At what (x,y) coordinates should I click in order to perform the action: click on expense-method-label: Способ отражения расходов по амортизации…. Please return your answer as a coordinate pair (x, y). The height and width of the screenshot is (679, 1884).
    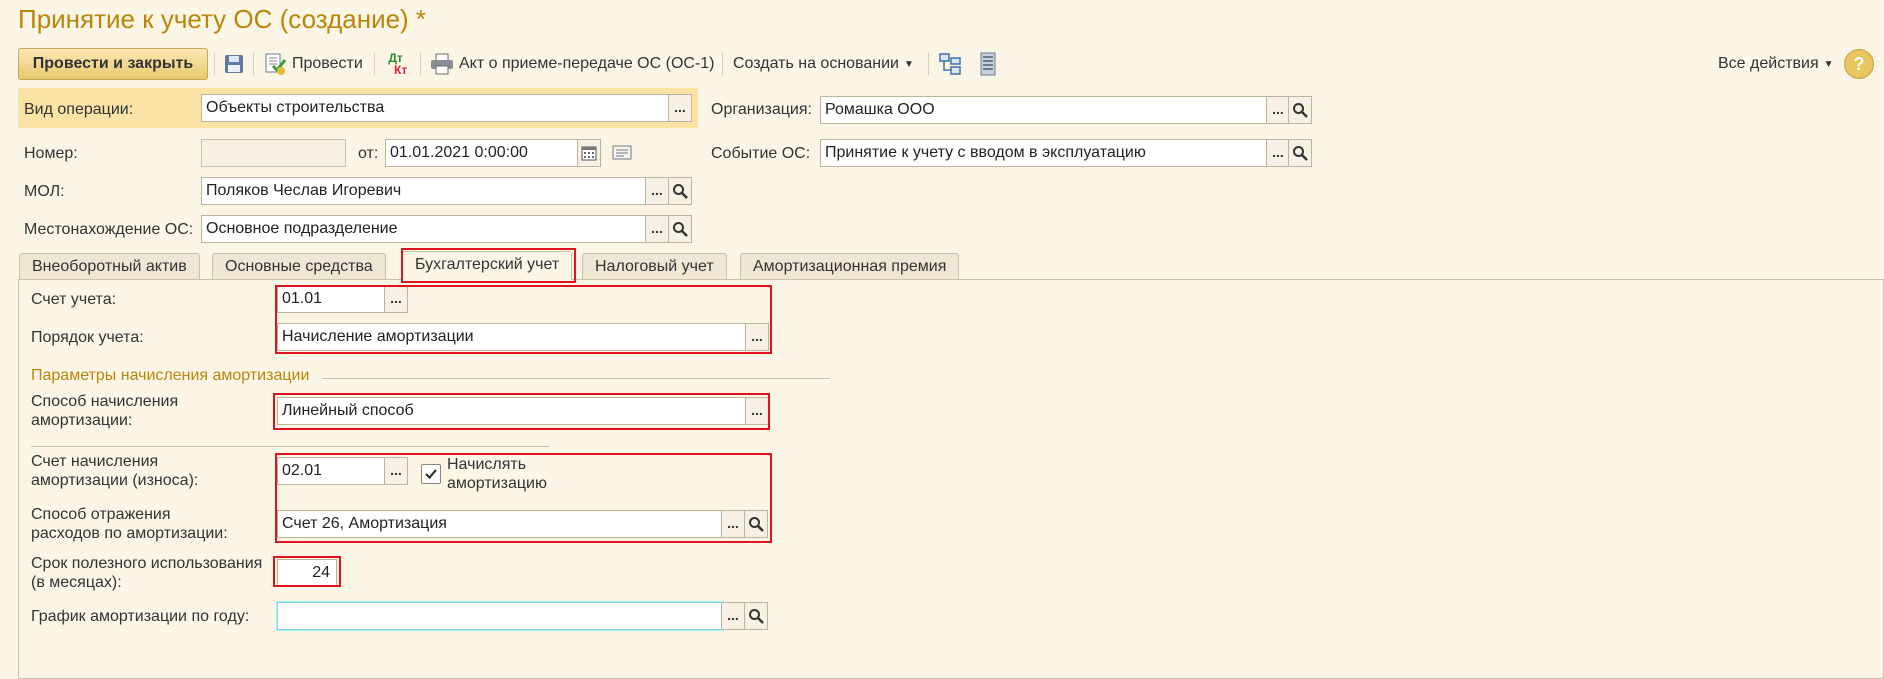
    Looking at the image, I should click on (129, 524).